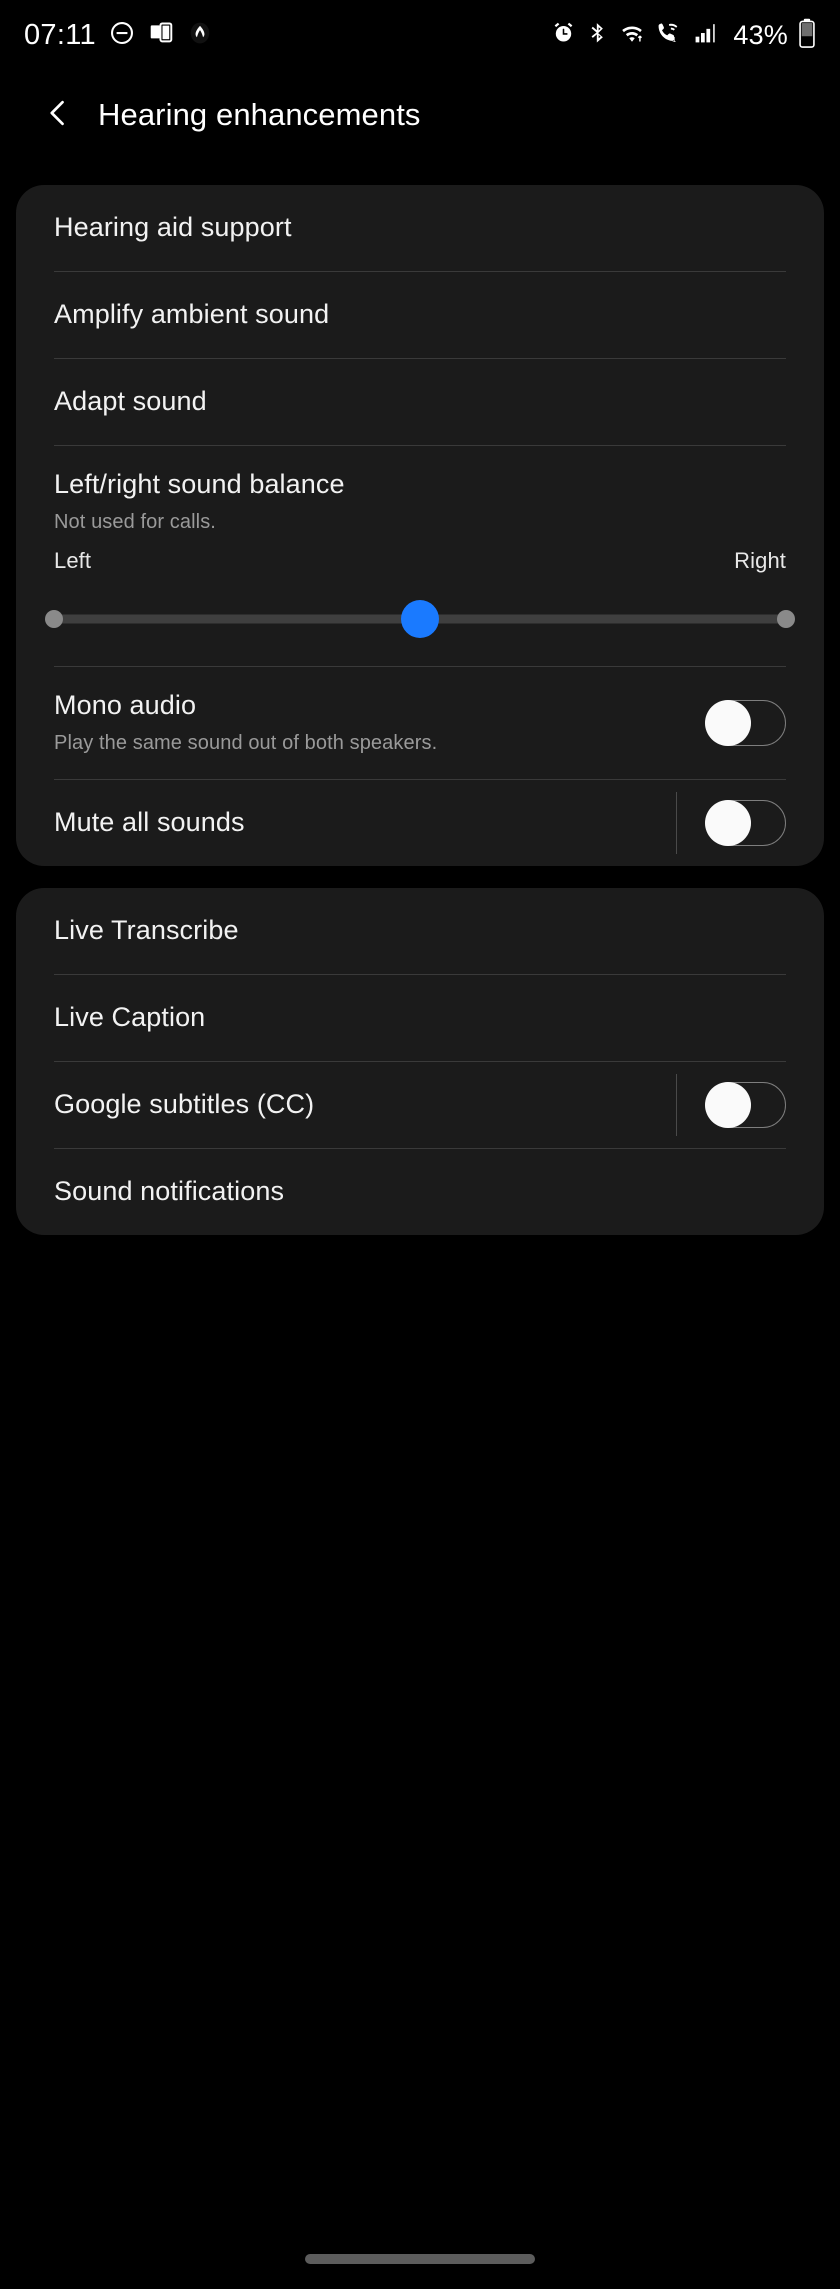  I want to click on row-texts: Hearing aid support, so click(420, 228).